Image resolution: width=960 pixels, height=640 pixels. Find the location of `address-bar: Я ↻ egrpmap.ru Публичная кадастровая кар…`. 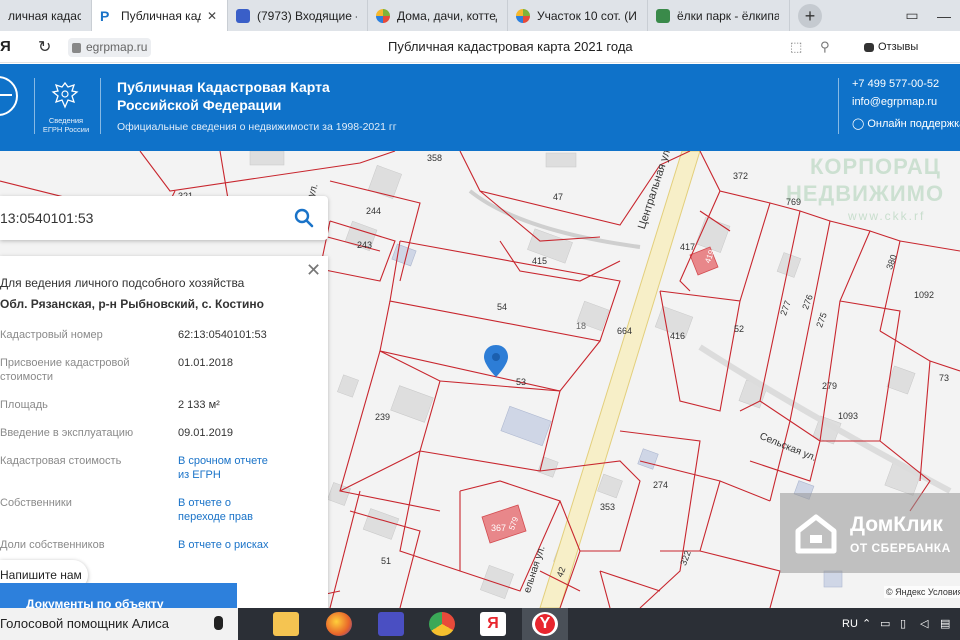

address-bar: Я ↻ egrpmap.ru Публичная кадастровая кар… is located at coordinates (480, 47).